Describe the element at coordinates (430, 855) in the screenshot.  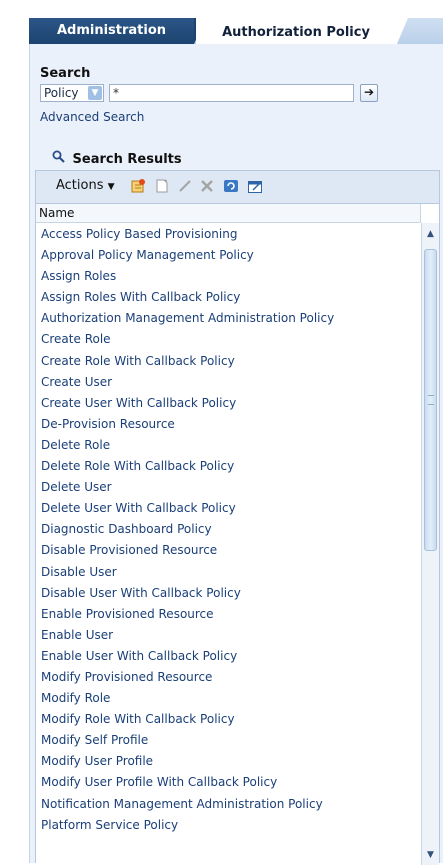
I see `scroll-down-icon: ▼` at that location.